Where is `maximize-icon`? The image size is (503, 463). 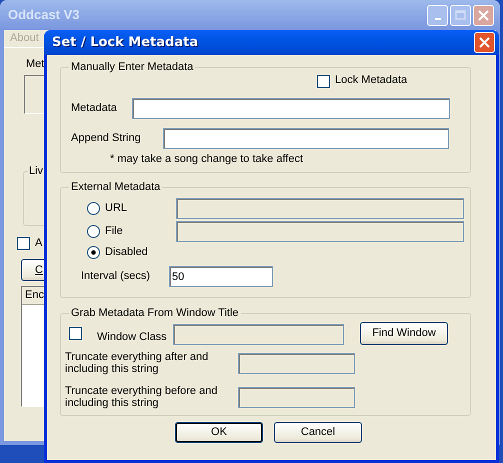
maximize-icon is located at coordinates (460, 15).